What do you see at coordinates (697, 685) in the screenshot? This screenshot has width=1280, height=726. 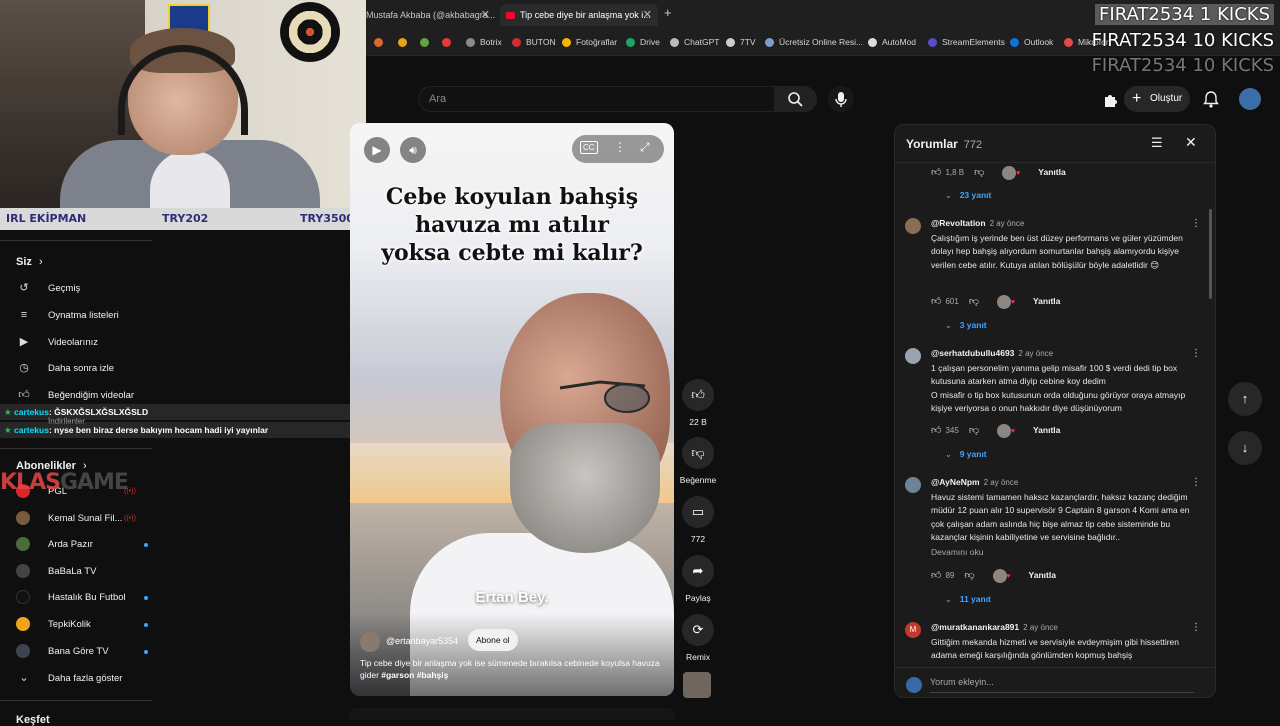 I see `sound-thumbnail` at bounding box center [697, 685].